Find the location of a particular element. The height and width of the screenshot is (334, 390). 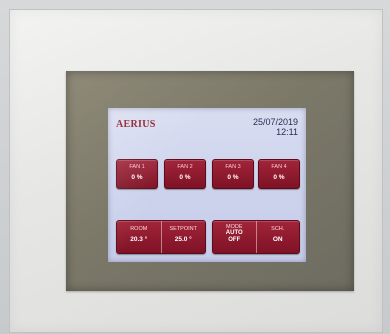

fan-4-button: FAN 4 0 % is located at coordinates (279, 174).